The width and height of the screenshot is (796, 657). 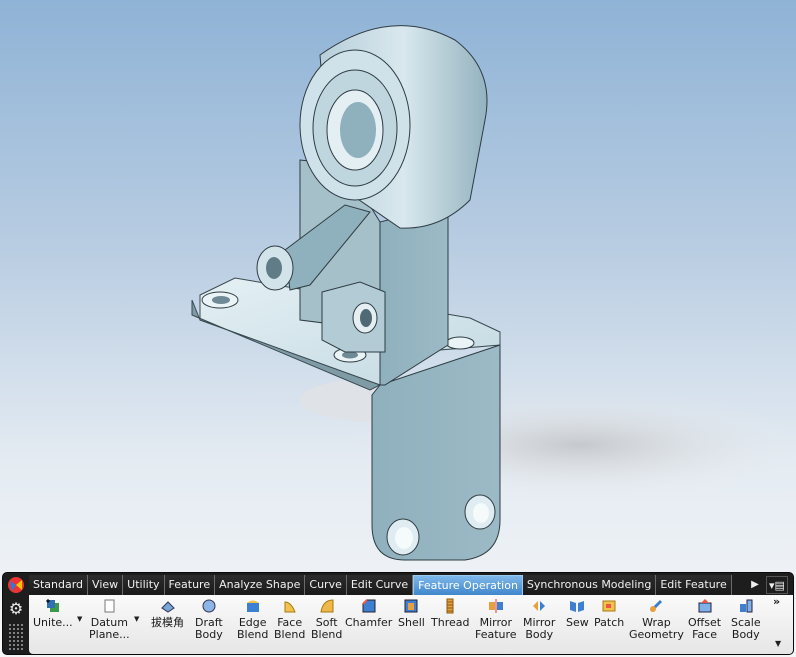 I want to click on sew-icon, so click(x=577, y=606).